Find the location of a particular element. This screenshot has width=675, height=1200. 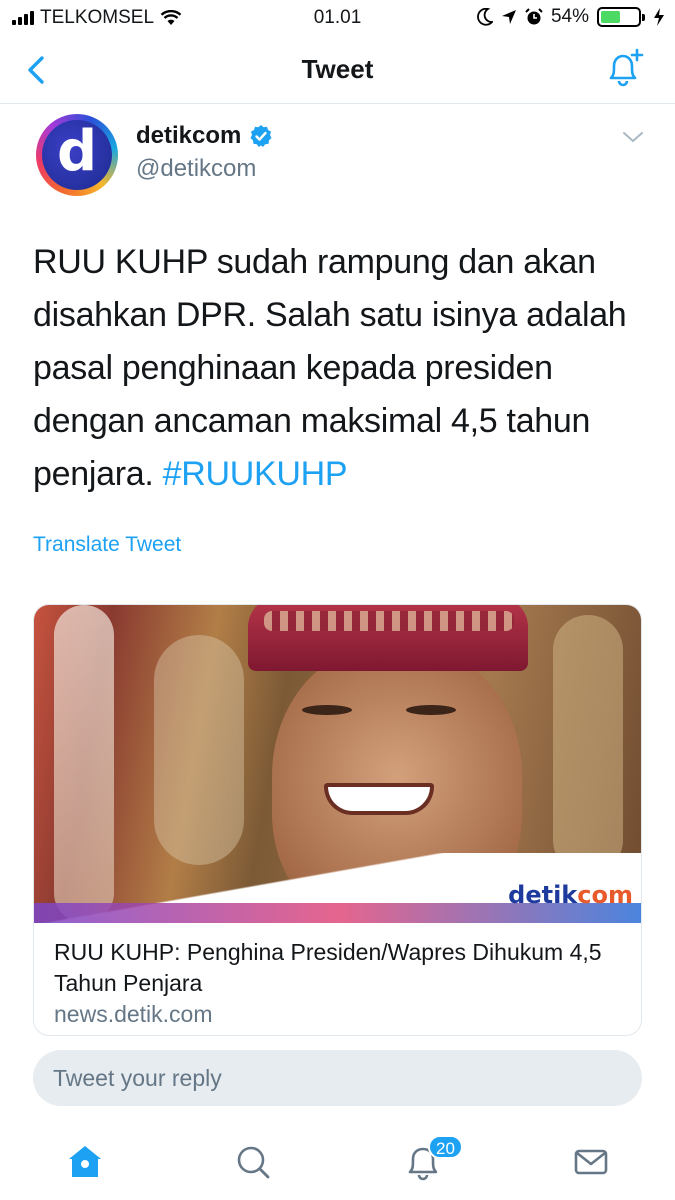

card-domain: news.detik.com is located at coordinates (133, 1014).